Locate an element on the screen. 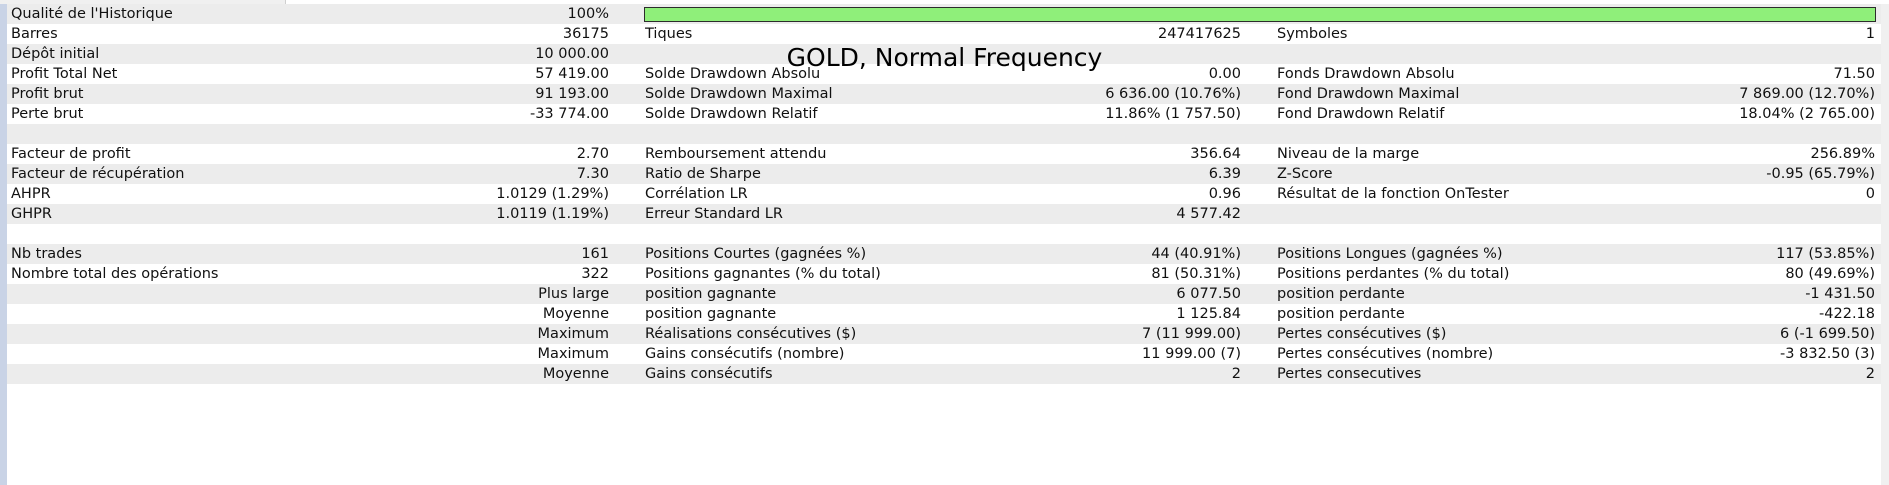  col1-value: 2.70 is located at coordinates (592, 154).